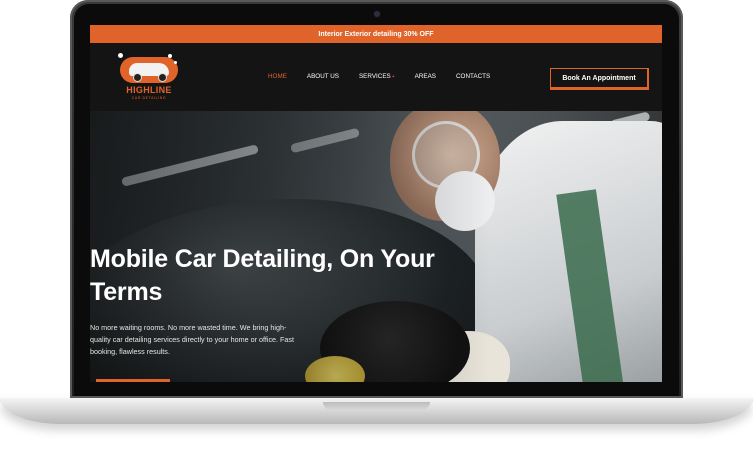  What do you see at coordinates (262, 275) in the screenshot?
I see `hero-title: Mobile Car Detailing, On Your Terms` at bounding box center [262, 275].